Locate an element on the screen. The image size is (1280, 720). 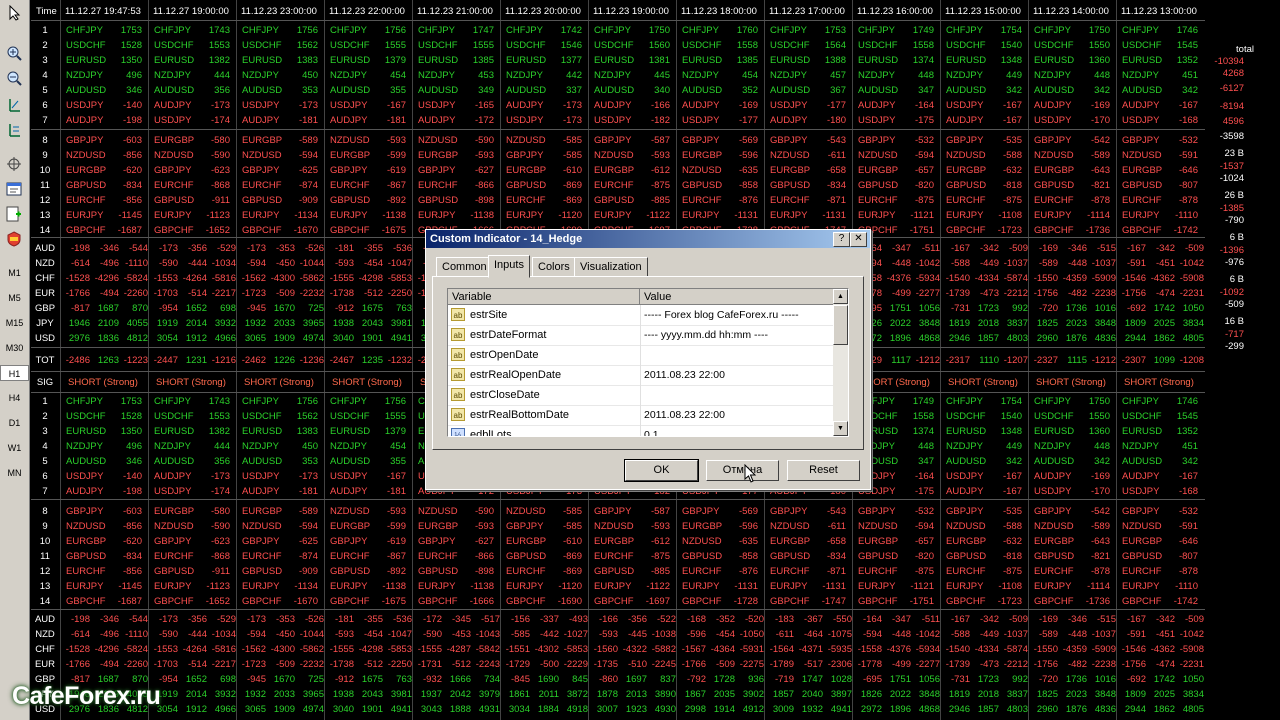
pair-value: -1131 is located at coordinates (834, 215).